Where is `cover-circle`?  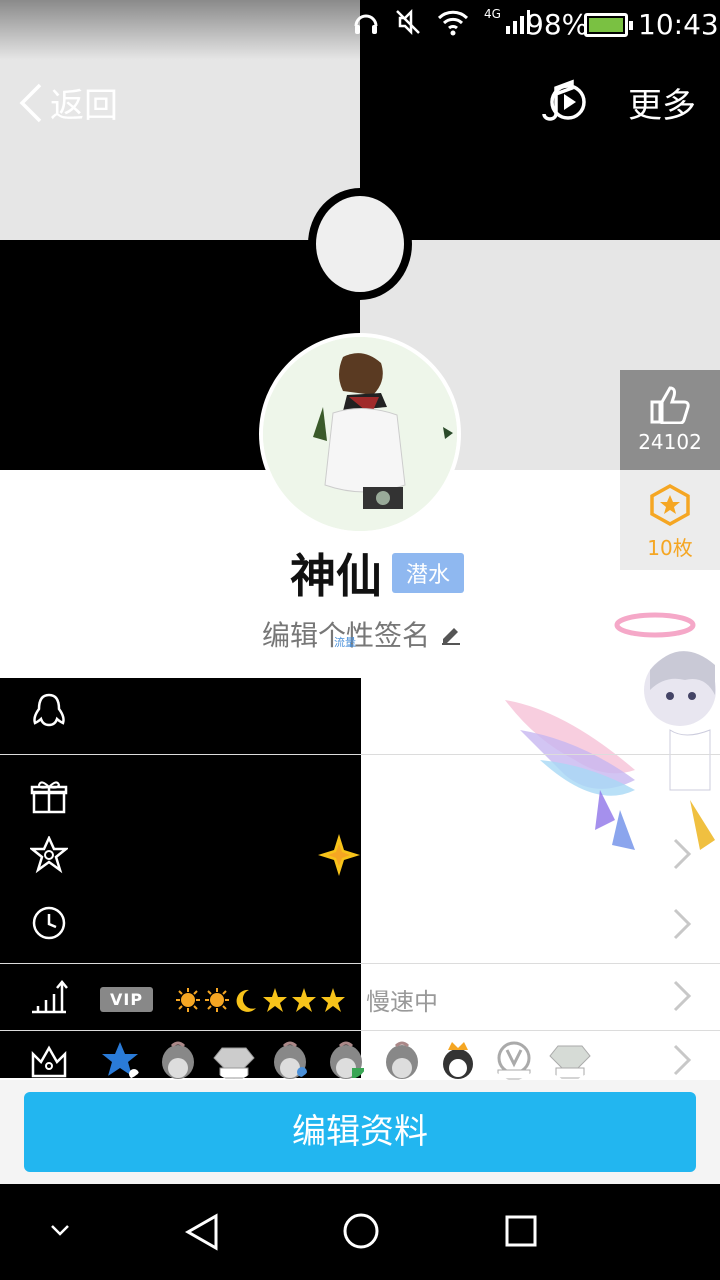 cover-circle is located at coordinates (360, 244).